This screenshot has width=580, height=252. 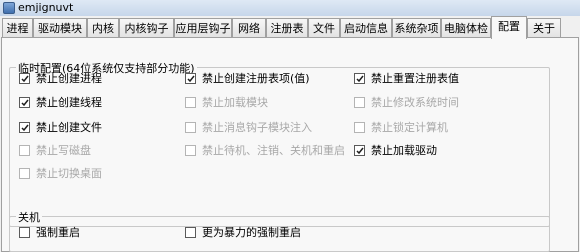 What do you see at coordinates (63, 150) in the screenshot?
I see `checkbox-label: 禁止写磁盘` at bounding box center [63, 150].